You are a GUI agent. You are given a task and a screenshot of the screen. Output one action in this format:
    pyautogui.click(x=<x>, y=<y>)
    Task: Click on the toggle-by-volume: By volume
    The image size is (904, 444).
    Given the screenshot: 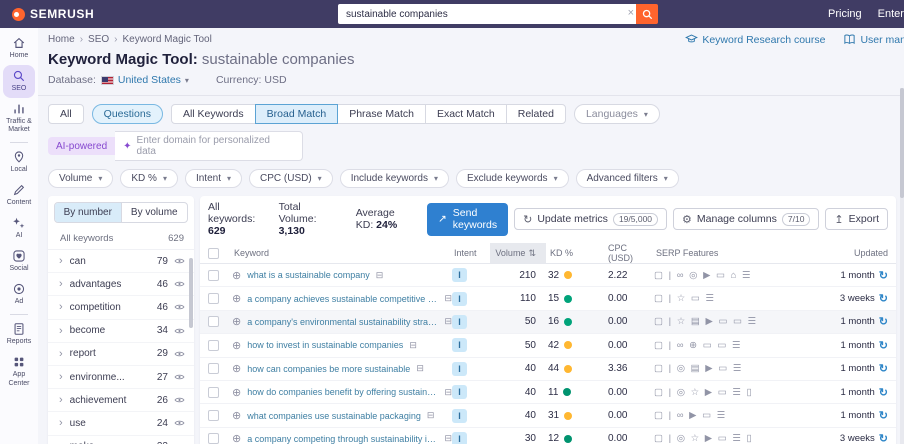 What is the action you would take?
    pyautogui.click(x=154, y=212)
    